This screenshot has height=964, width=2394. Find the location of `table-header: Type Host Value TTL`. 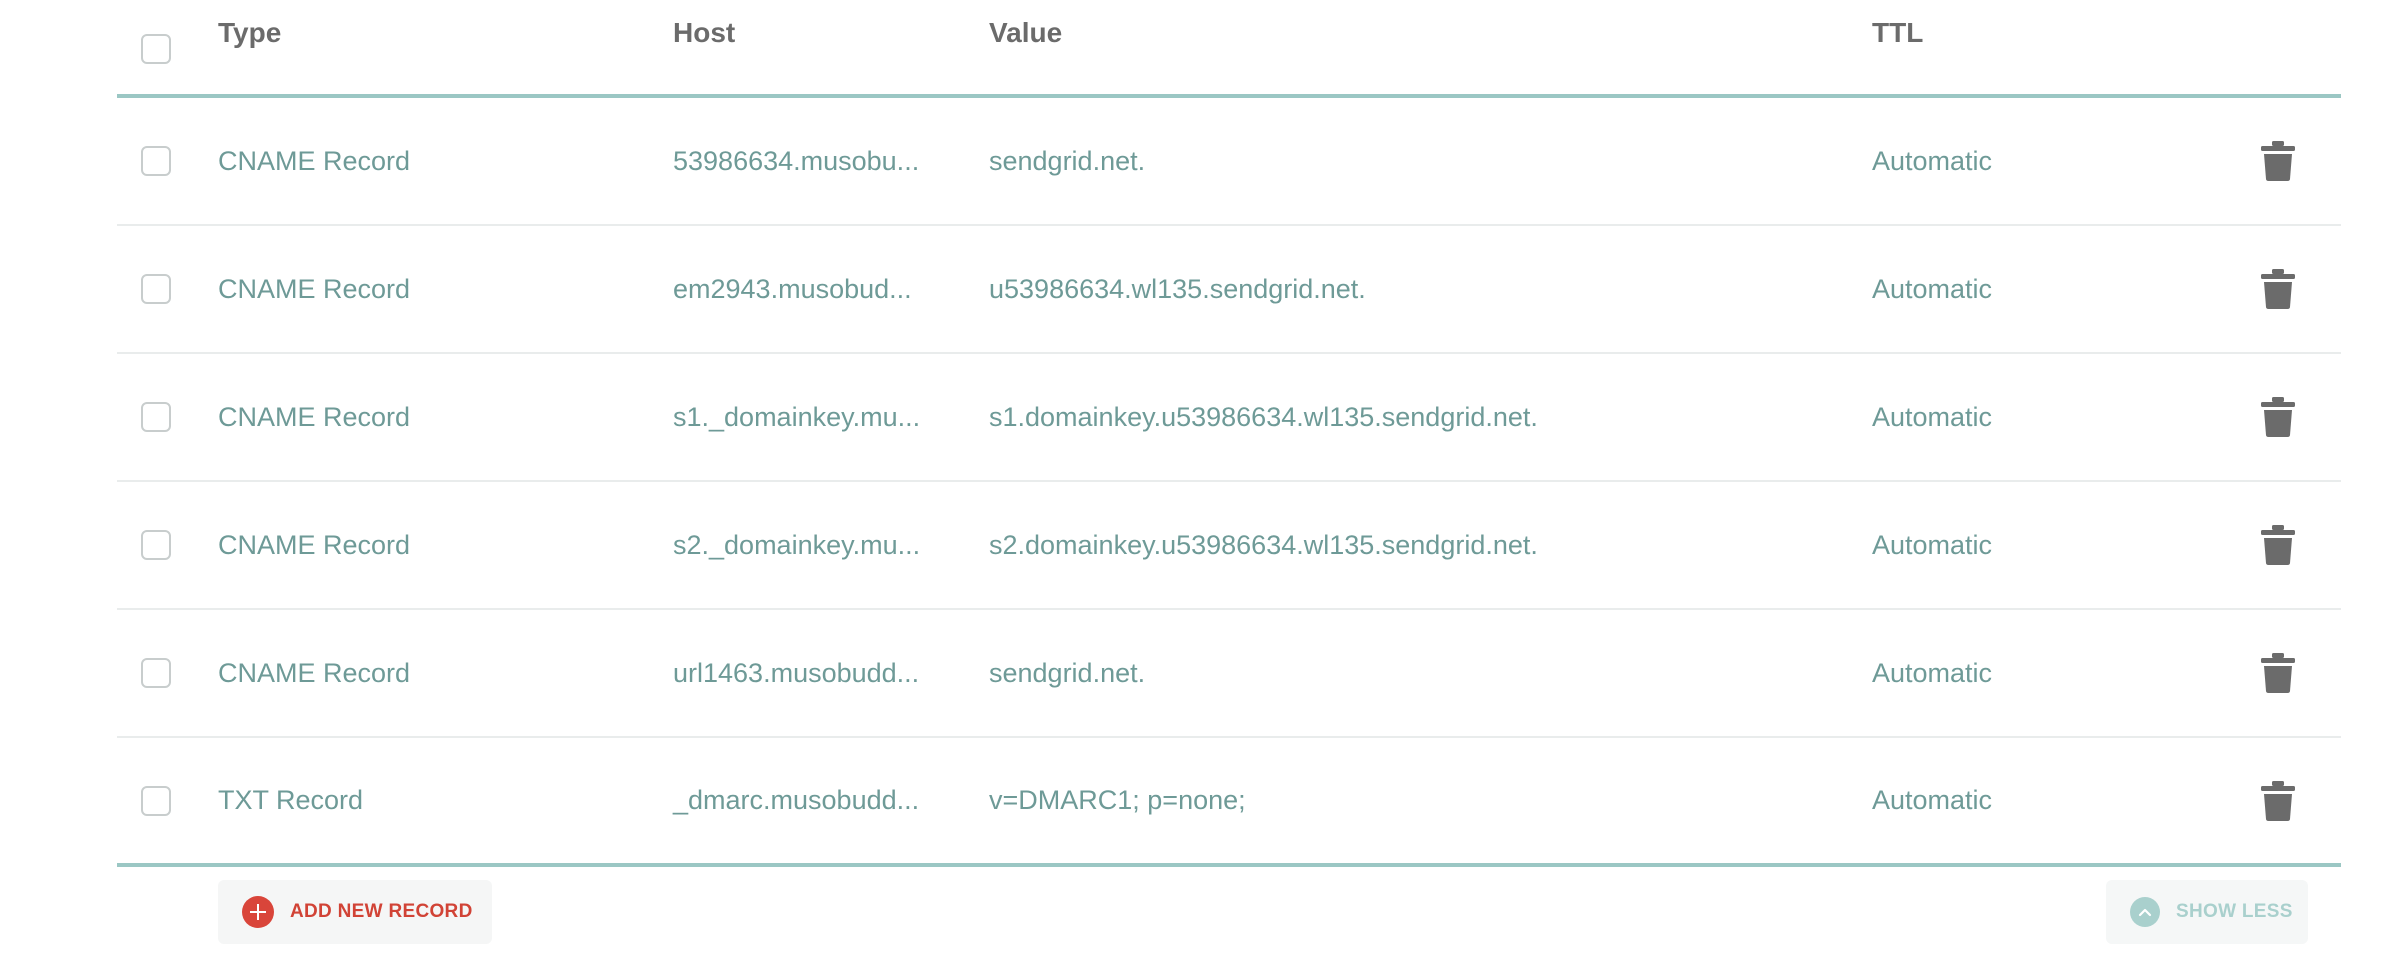

table-header: Type Host Value TTL is located at coordinates (1229, 49).